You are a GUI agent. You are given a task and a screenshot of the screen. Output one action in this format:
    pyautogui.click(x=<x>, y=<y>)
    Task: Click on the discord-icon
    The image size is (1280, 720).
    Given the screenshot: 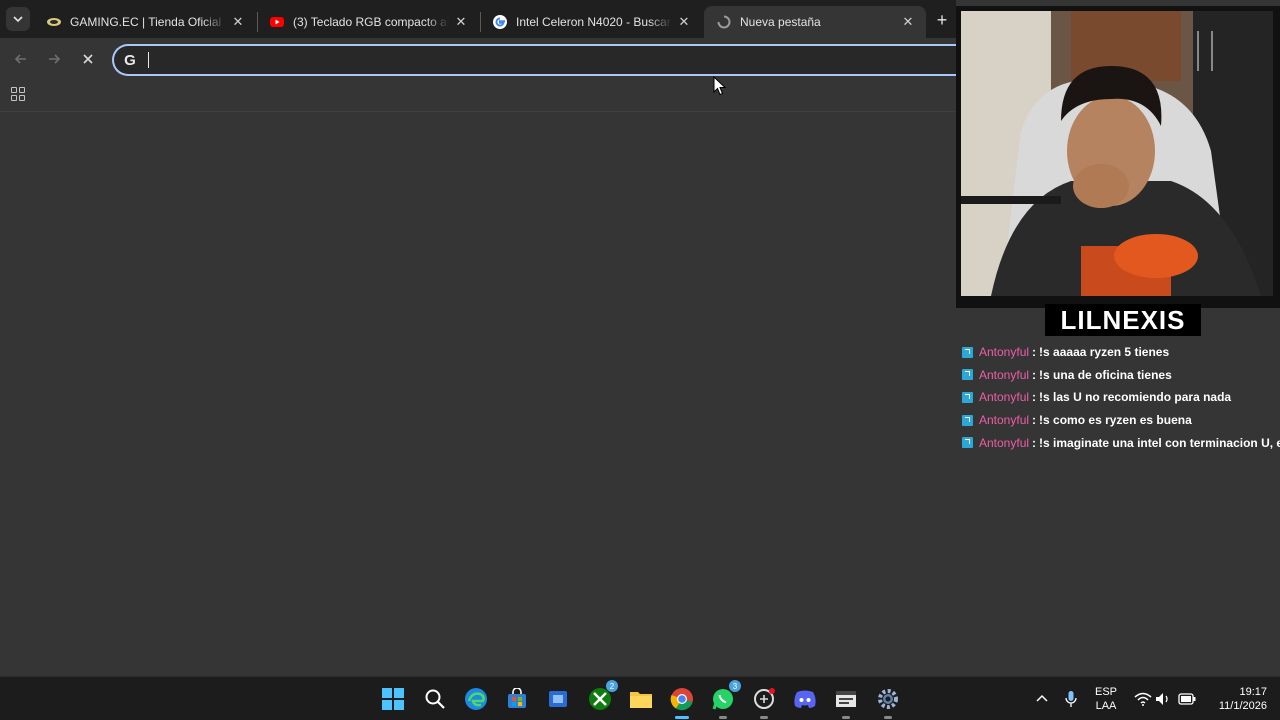 What is the action you would take?
    pyautogui.click(x=805, y=699)
    